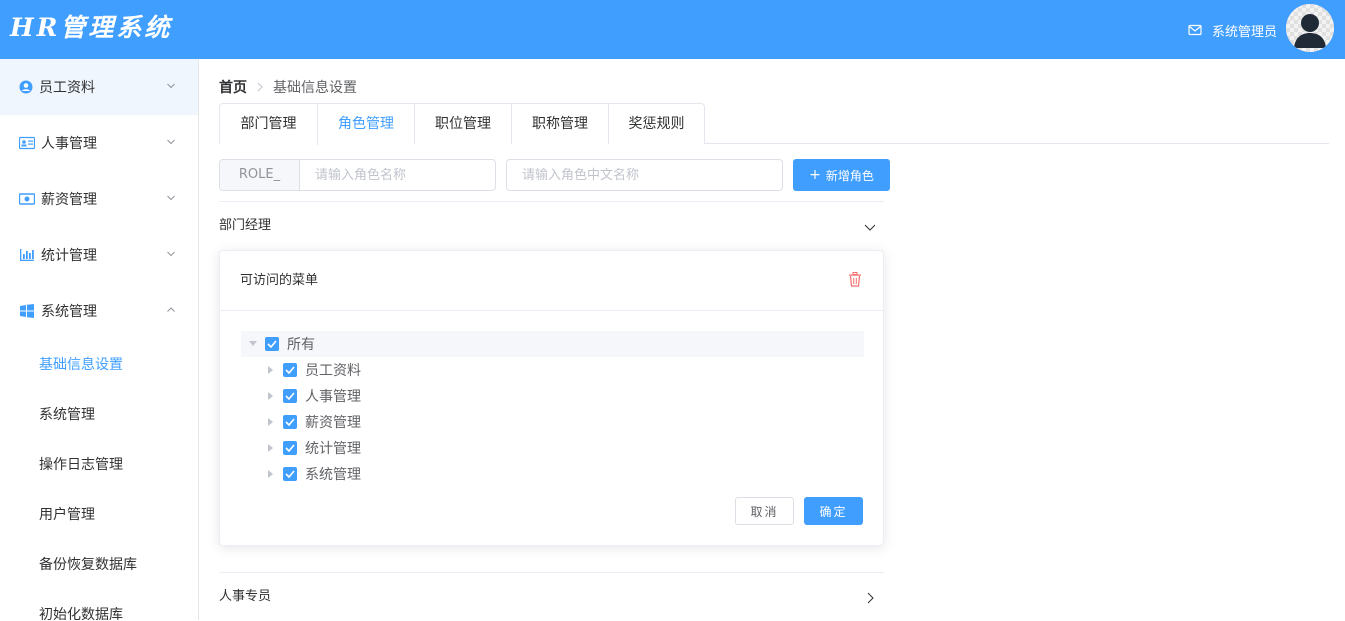 This screenshot has height=621, width=1345. I want to click on tab-department: 部门管理, so click(268, 124).